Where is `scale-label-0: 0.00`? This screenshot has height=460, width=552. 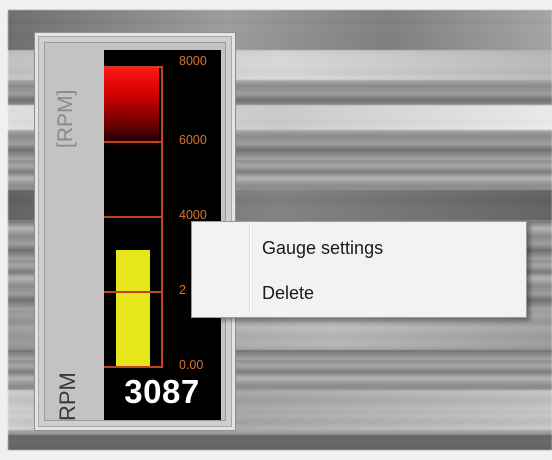
scale-label-0: 0.00 is located at coordinates (191, 365).